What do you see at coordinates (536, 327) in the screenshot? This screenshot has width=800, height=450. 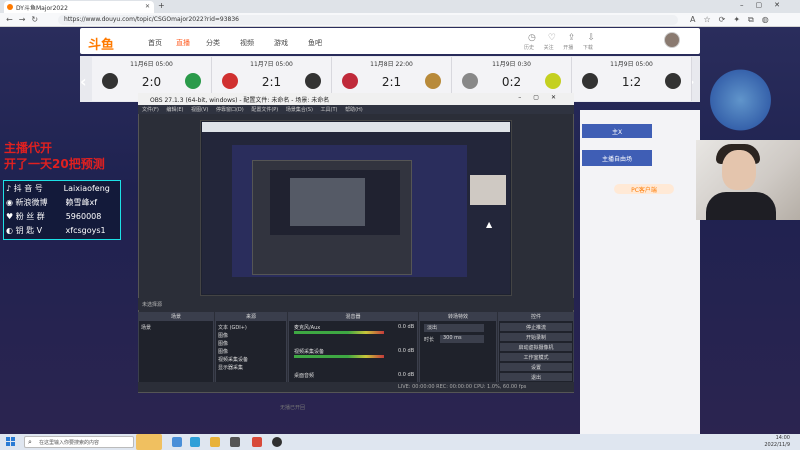 I see `stop-streaming-button: 停止推流` at bounding box center [536, 327].